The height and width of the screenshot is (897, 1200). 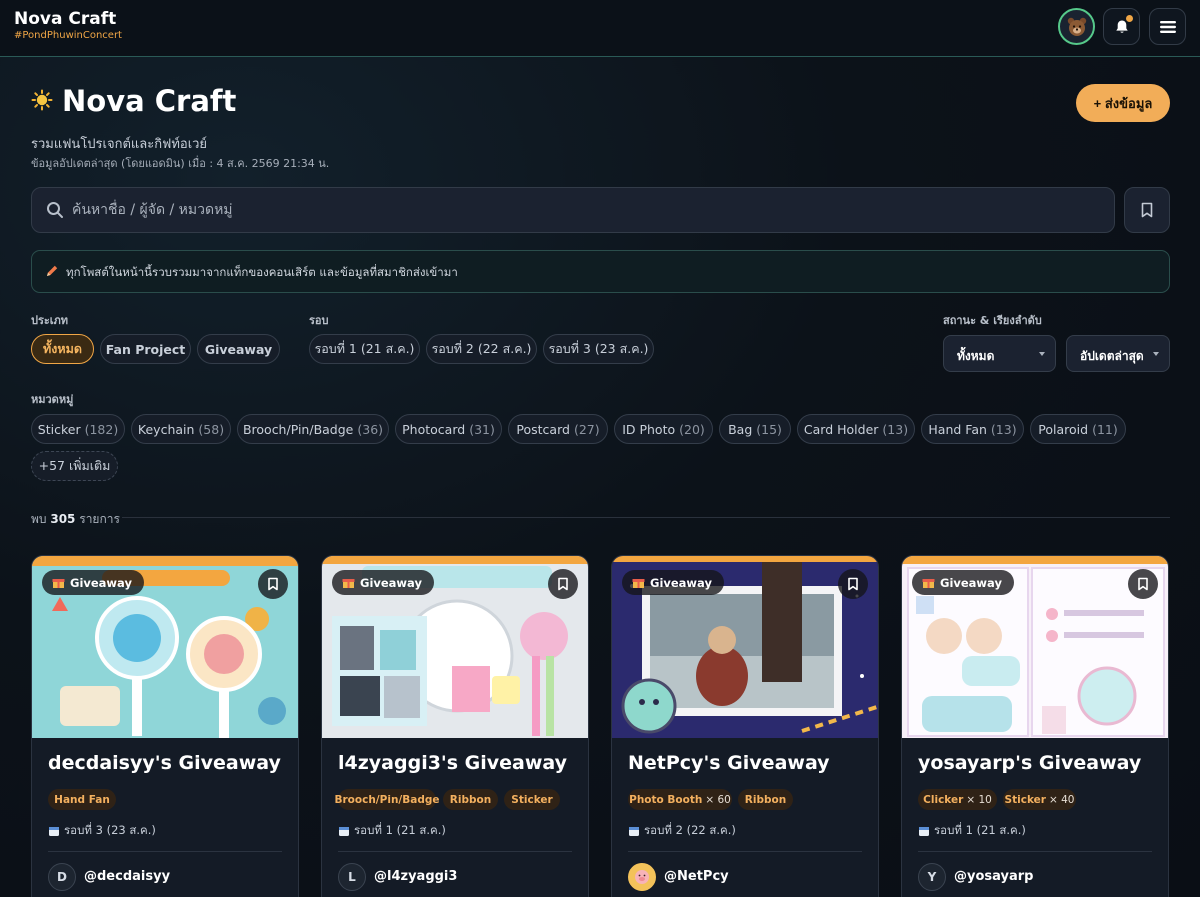 What do you see at coordinates (238, 349) in the screenshot?
I see `type-chip-giveaway: Giveaway` at bounding box center [238, 349].